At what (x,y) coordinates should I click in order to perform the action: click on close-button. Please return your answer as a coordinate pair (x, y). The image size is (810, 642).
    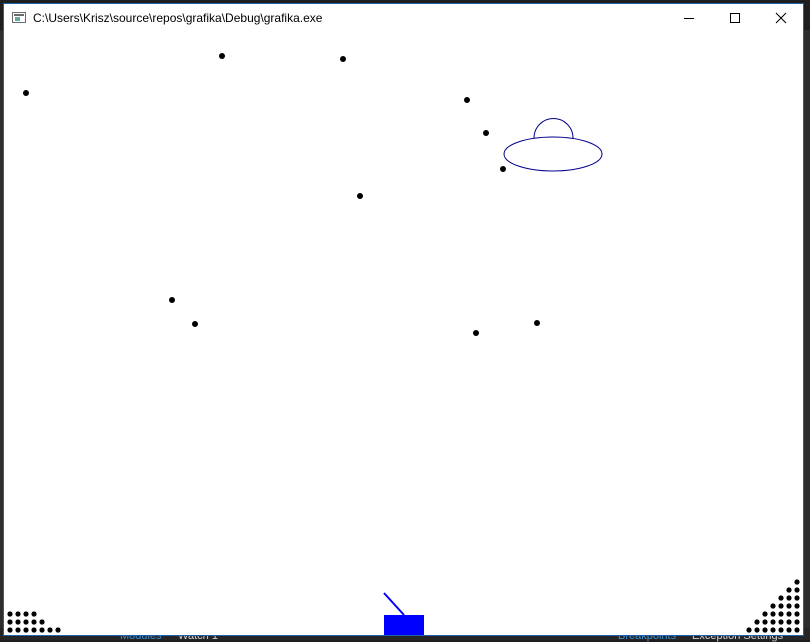
    Looking at the image, I should click on (781, 18).